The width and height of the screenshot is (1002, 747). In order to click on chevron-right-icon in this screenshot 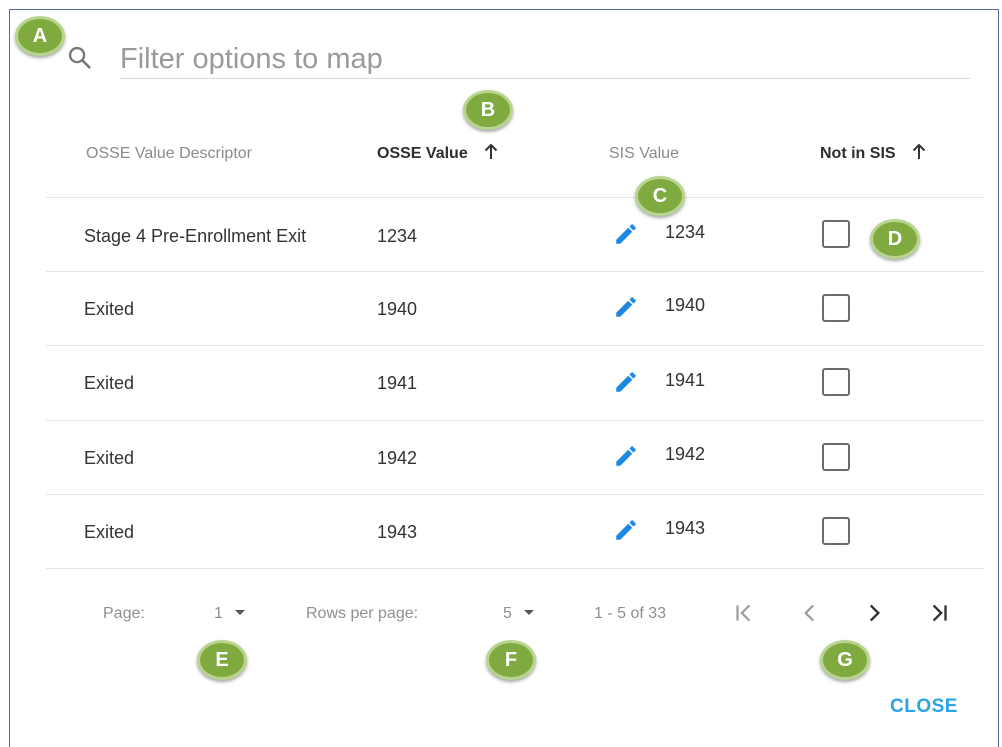, I will do `click(874, 613)`.